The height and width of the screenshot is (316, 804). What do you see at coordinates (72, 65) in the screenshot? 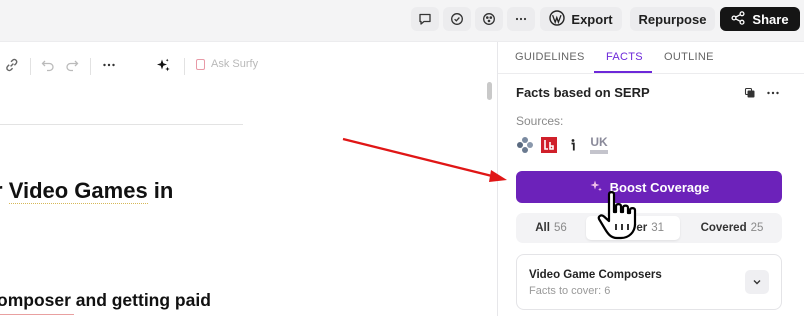
I see `redo-icon` at bounding box center [72, 65].